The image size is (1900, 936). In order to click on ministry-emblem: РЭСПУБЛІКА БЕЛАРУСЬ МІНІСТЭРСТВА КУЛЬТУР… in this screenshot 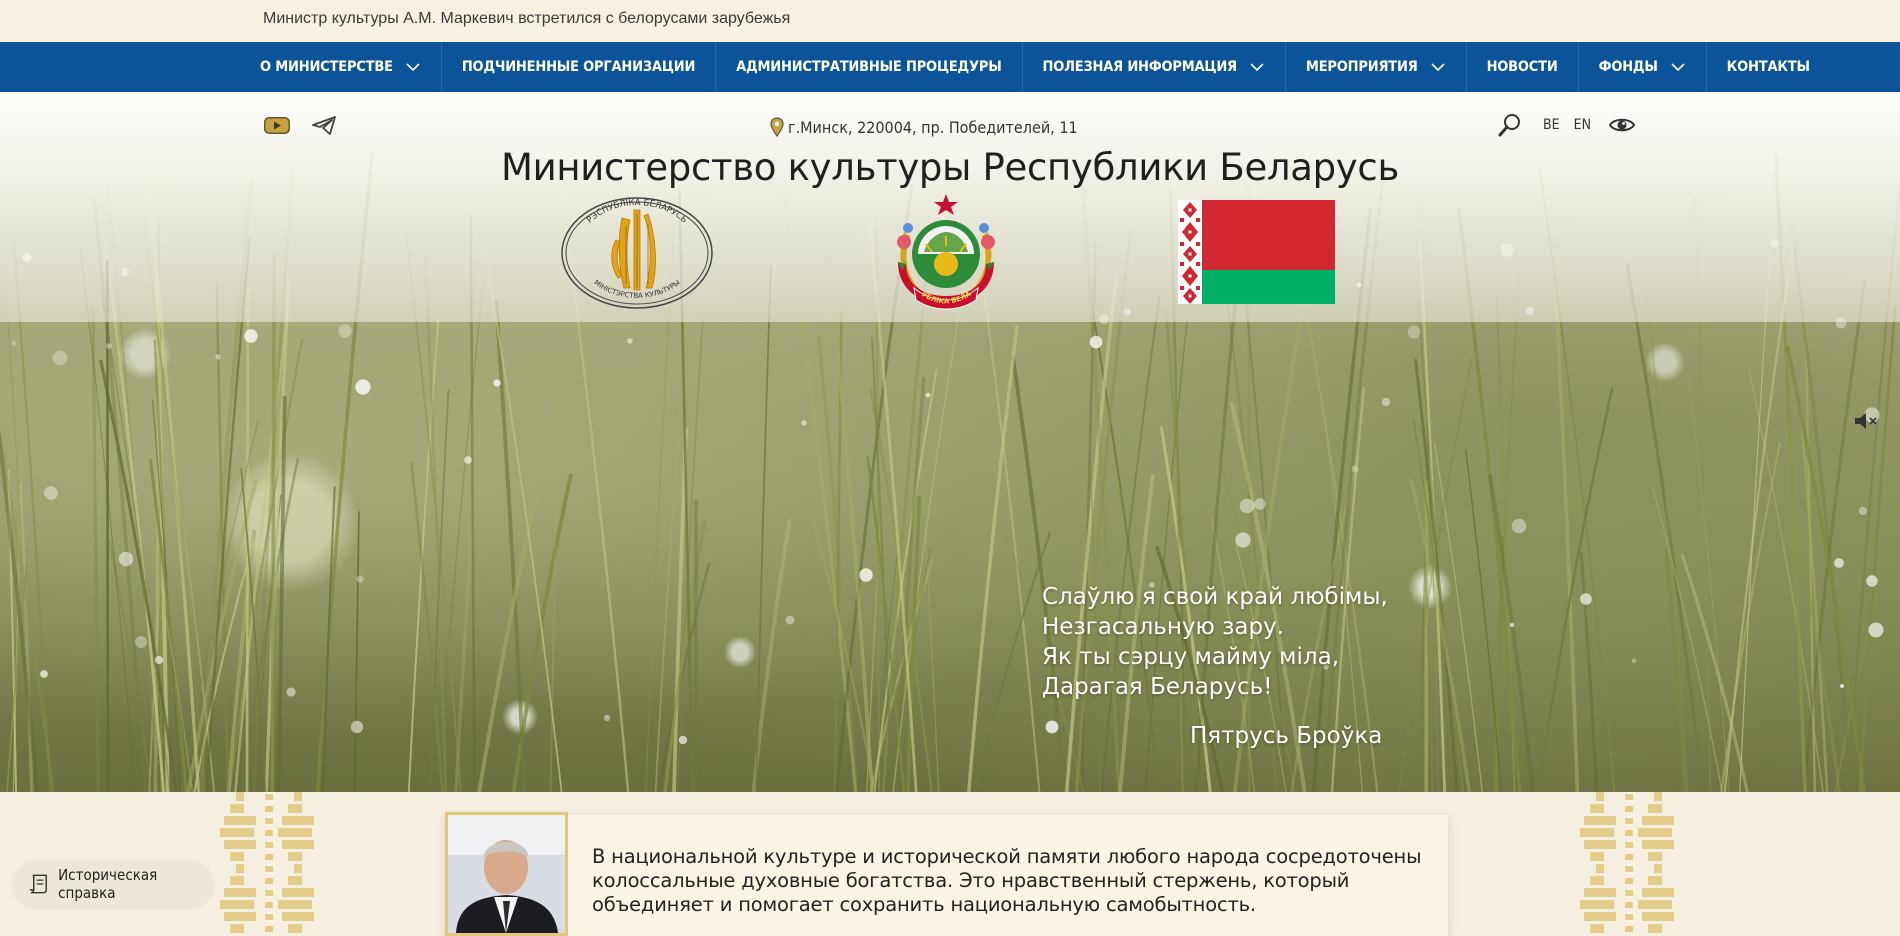, I will do `click(637, 253)`.